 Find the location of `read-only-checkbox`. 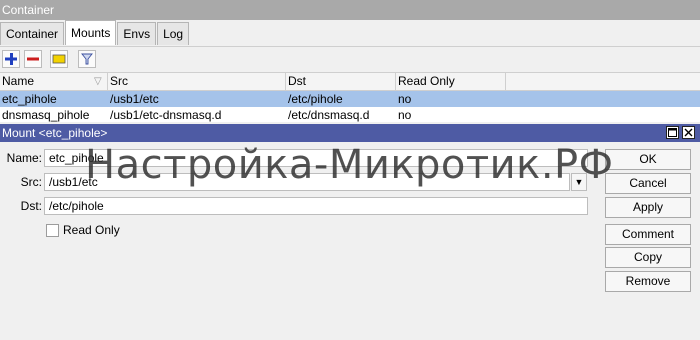

read-only-checkbox is located at coordinates (52, 230).